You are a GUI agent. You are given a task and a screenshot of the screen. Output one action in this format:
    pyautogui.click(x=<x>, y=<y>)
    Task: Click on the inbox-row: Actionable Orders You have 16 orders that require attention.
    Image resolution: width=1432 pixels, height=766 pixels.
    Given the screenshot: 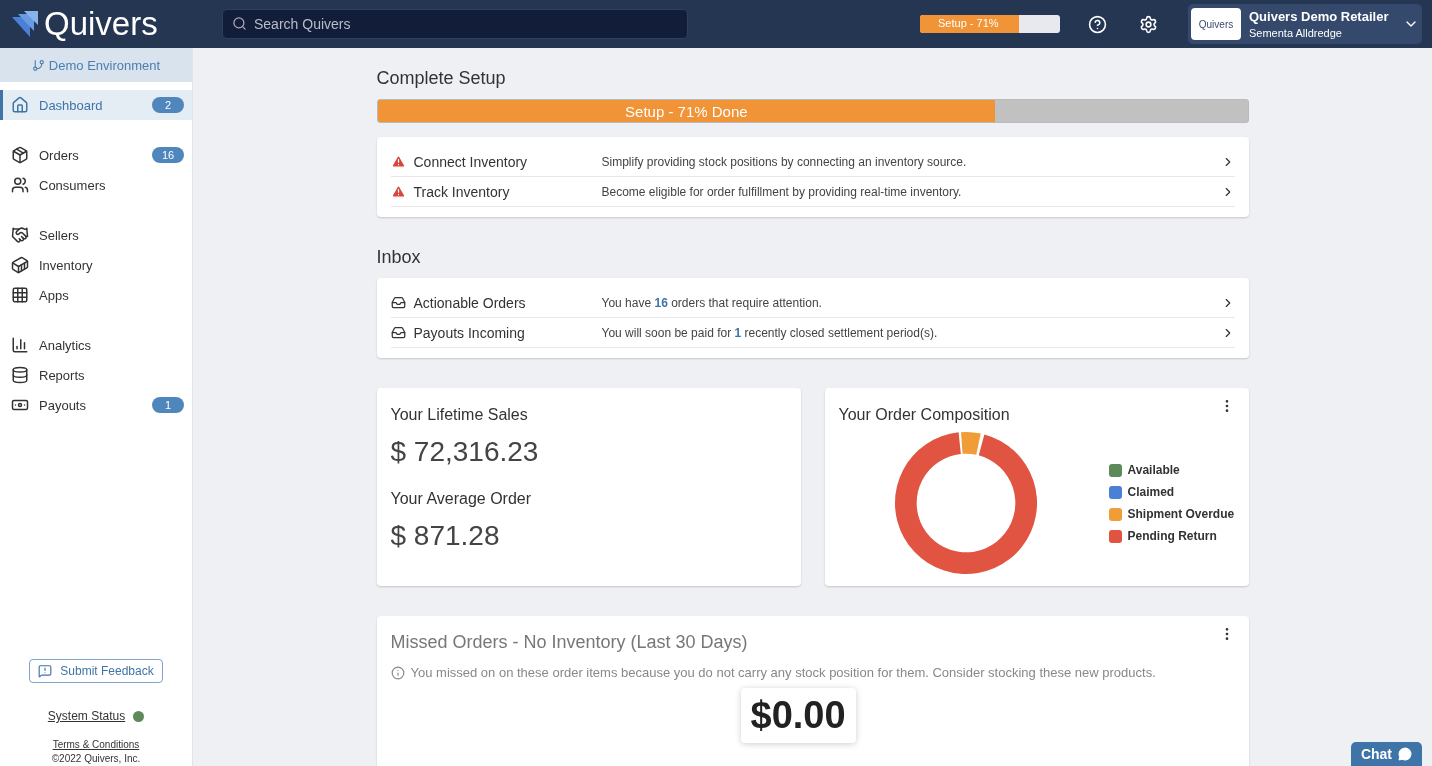 What is the action you would take?
    pyautogui.click(x=812, y=303)
    